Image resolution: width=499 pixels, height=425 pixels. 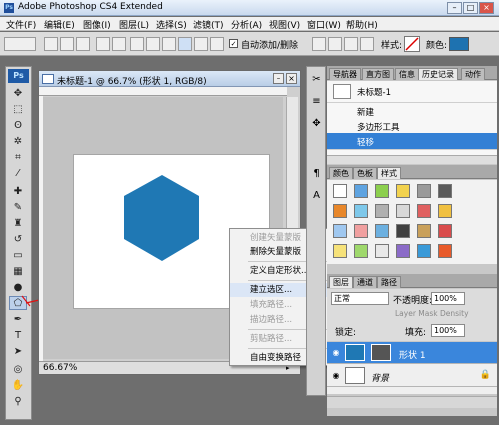 What do you see at coordinates (416, 333) in the screenshot?
I see `fill-label: 填充:` at bounding box center [416, 333].